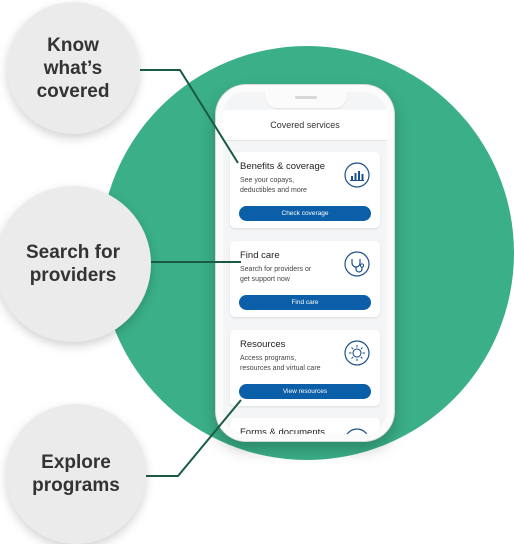 This screenshot has width=514, height=544. Describe the element at coordinates (282, 432) in the screenshot. I see `card-title: Forms & documents` at that location.